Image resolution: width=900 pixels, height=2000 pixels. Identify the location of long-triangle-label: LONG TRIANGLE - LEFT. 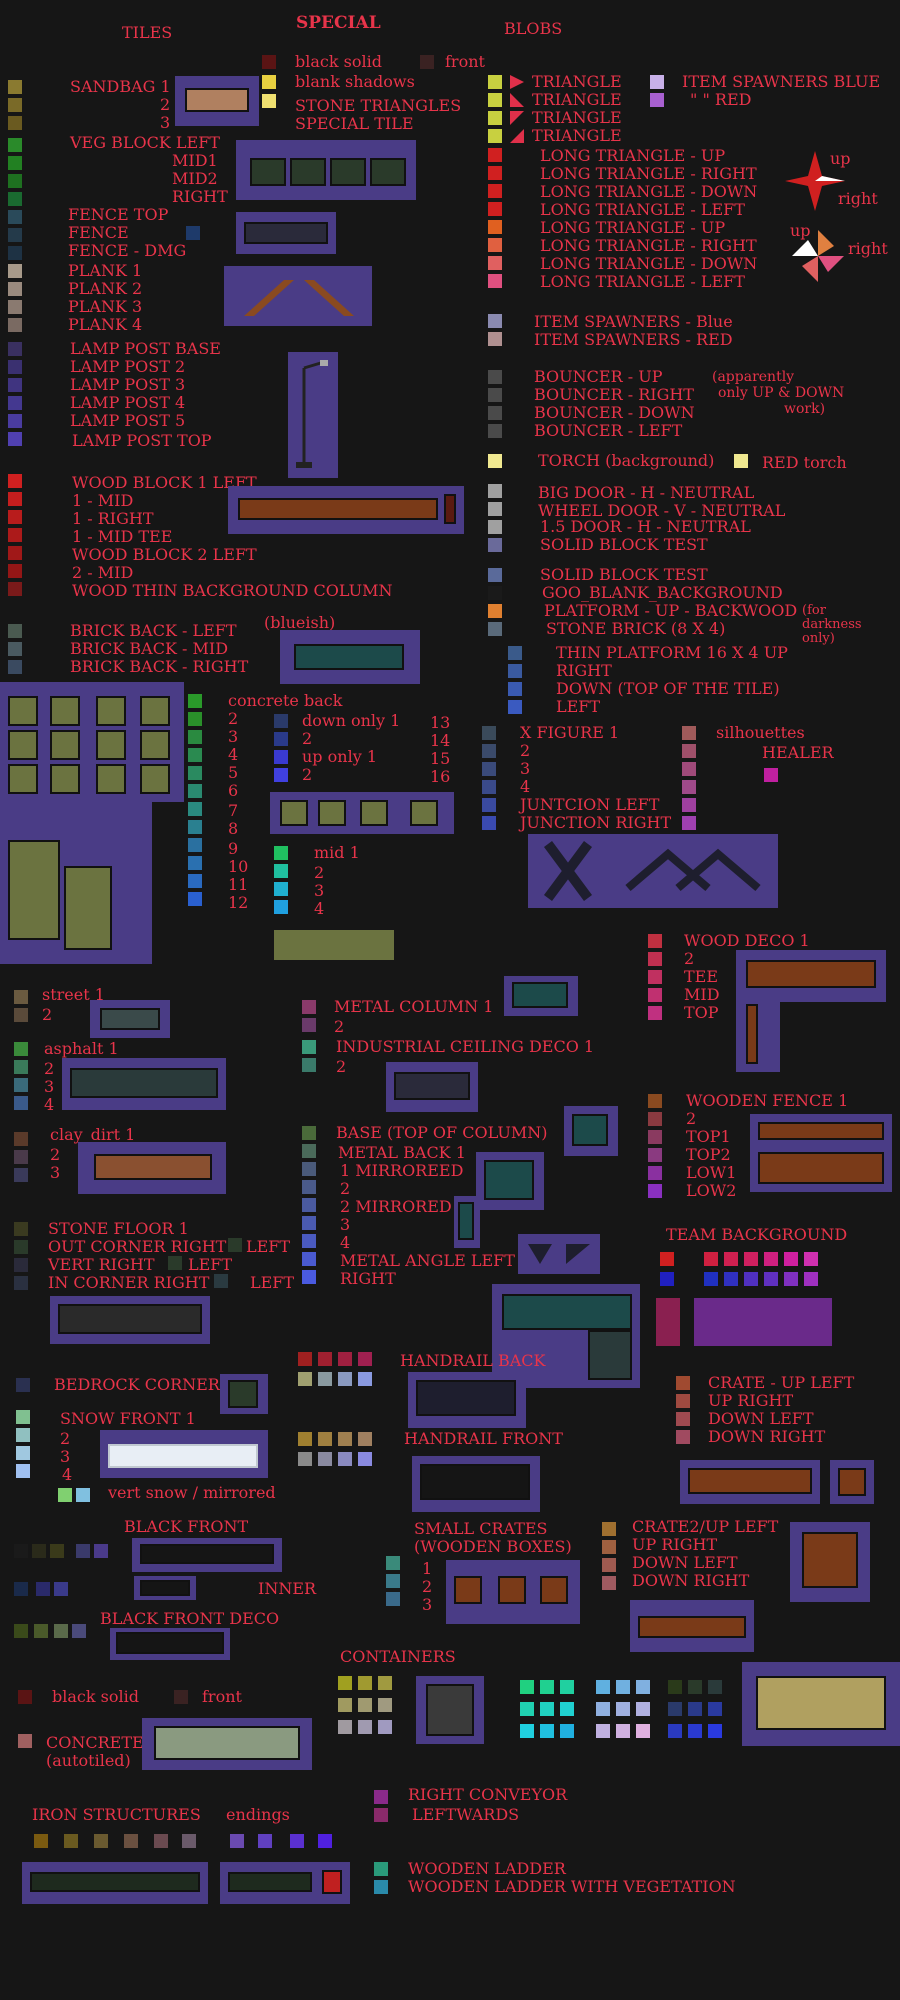
(642, 281).